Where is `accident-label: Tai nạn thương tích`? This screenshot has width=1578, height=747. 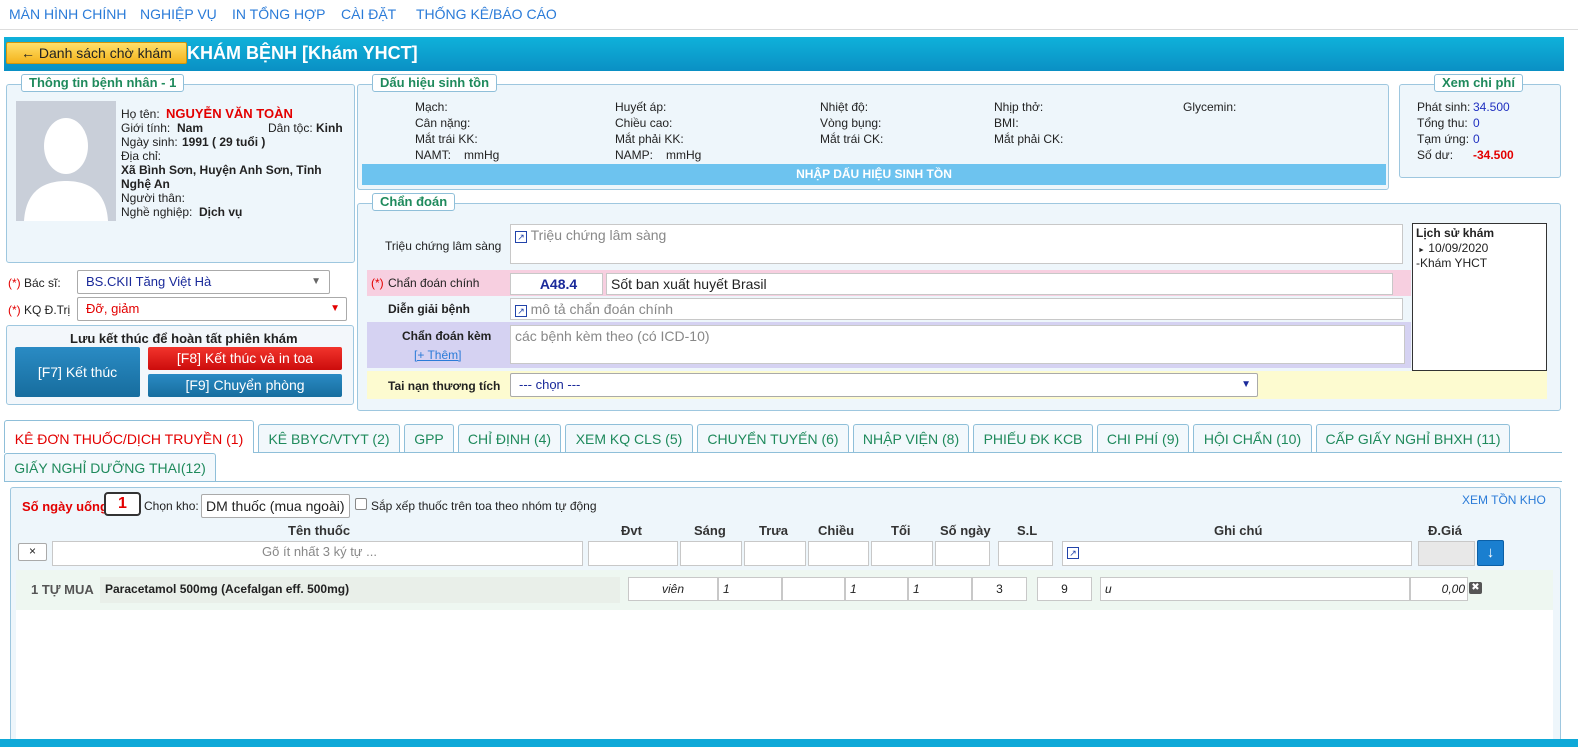 accident-label: Tai nạn thương tích is located at coordinates (444, 386).